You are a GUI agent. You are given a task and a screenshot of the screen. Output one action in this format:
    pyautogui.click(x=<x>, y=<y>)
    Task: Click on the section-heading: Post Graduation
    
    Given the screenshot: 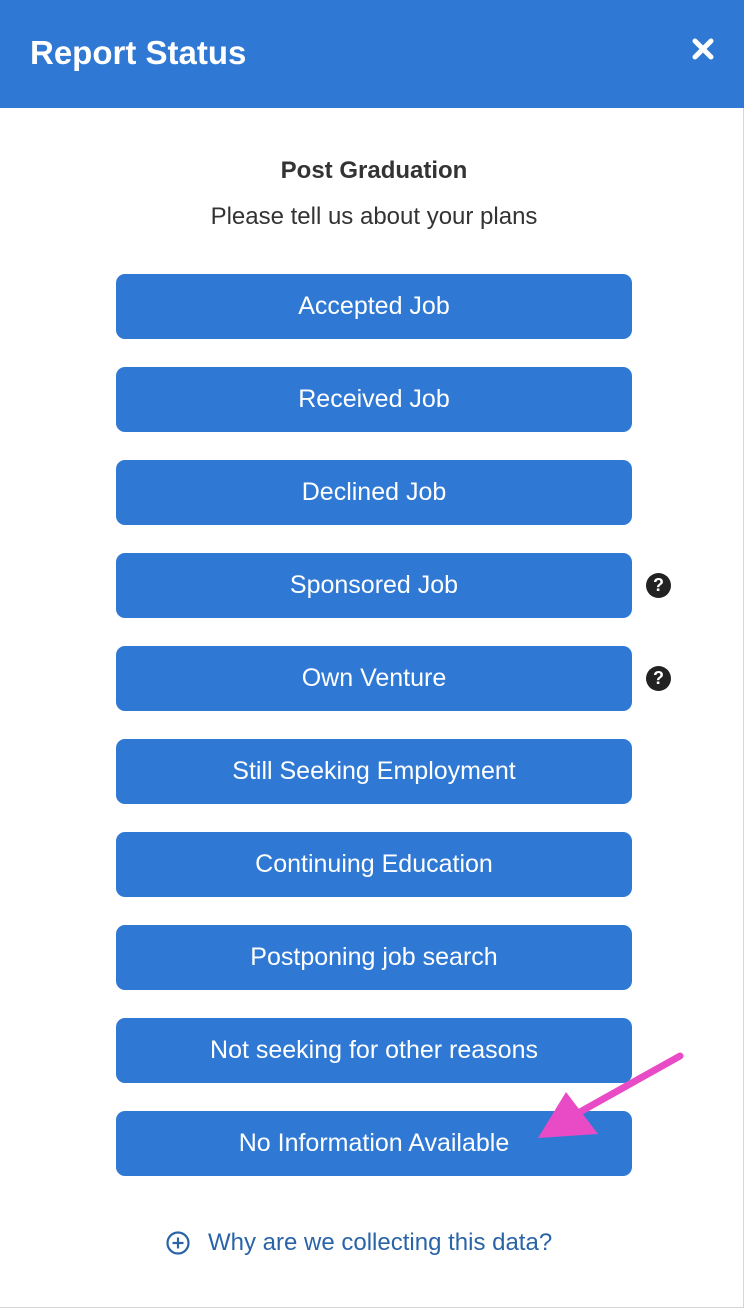 What is the action you would take?
    pyautogui.click(x=374, y=170)
    